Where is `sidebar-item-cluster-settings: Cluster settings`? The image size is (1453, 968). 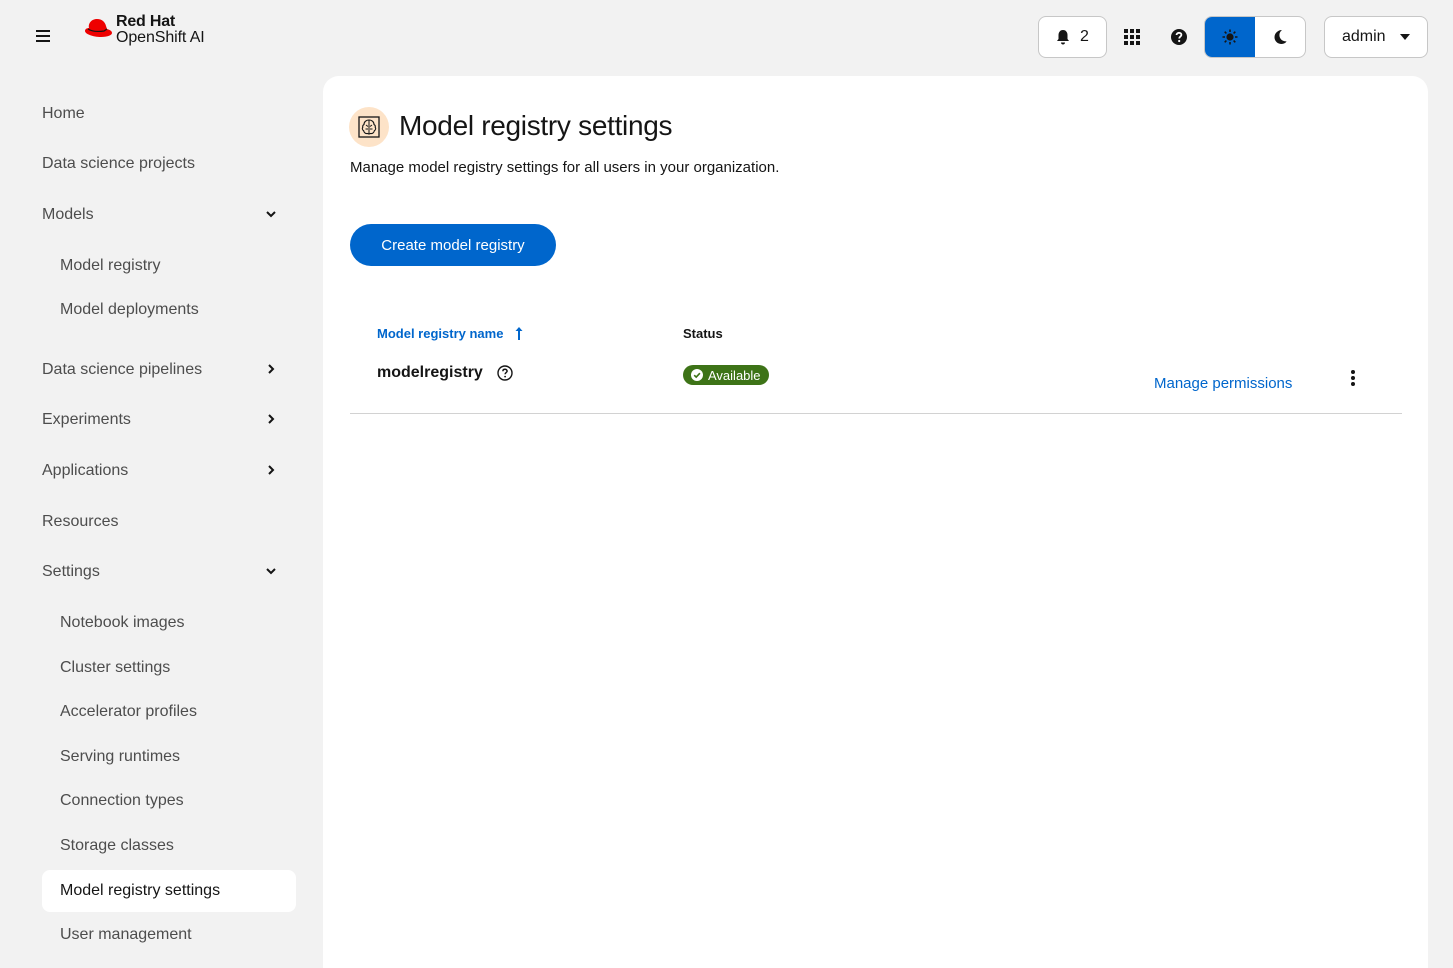
sidebar-item-cluster-settings: Cluster settings is located at coordinates (169, 668).